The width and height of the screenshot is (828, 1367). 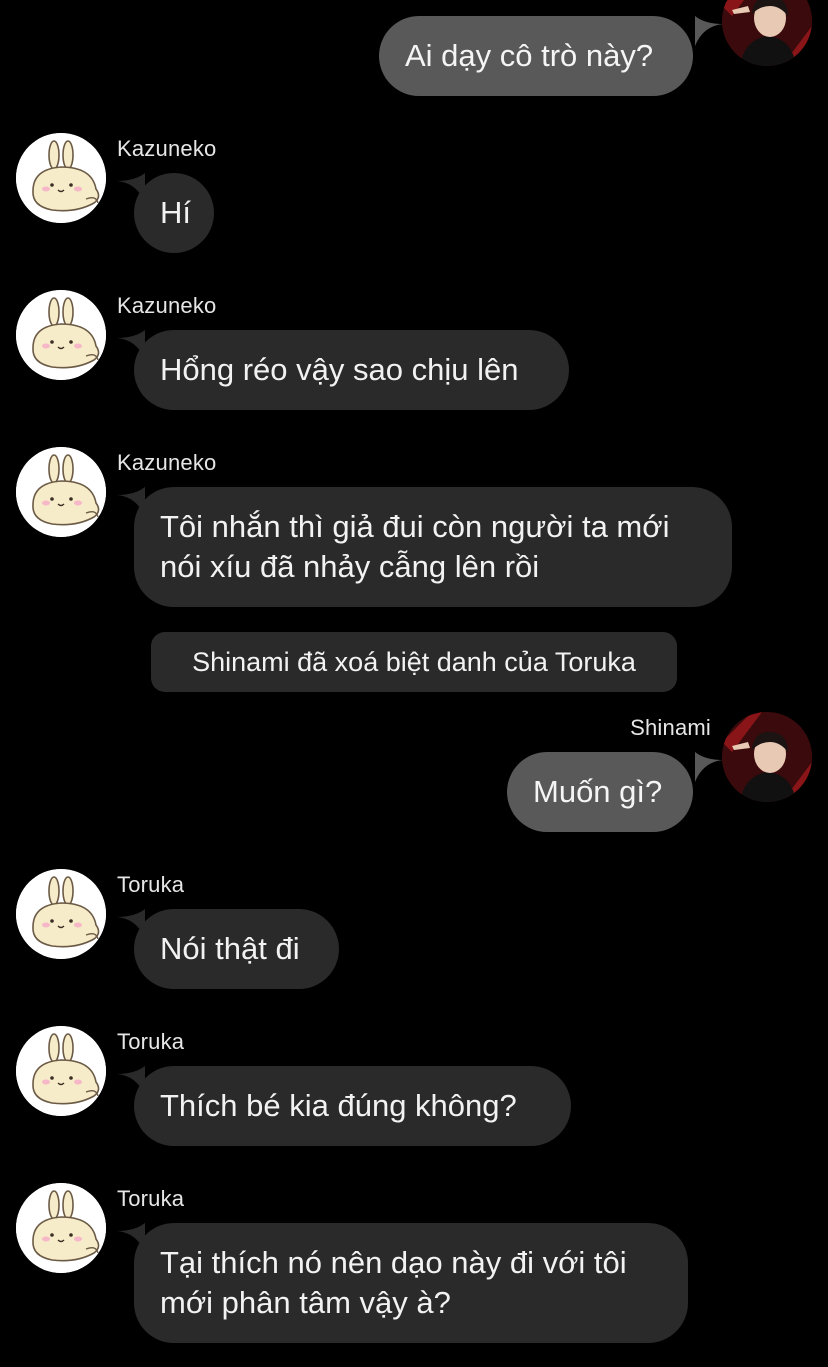 I want to click on message-bubble: Nói thật đi, so click(x=236, y=949).